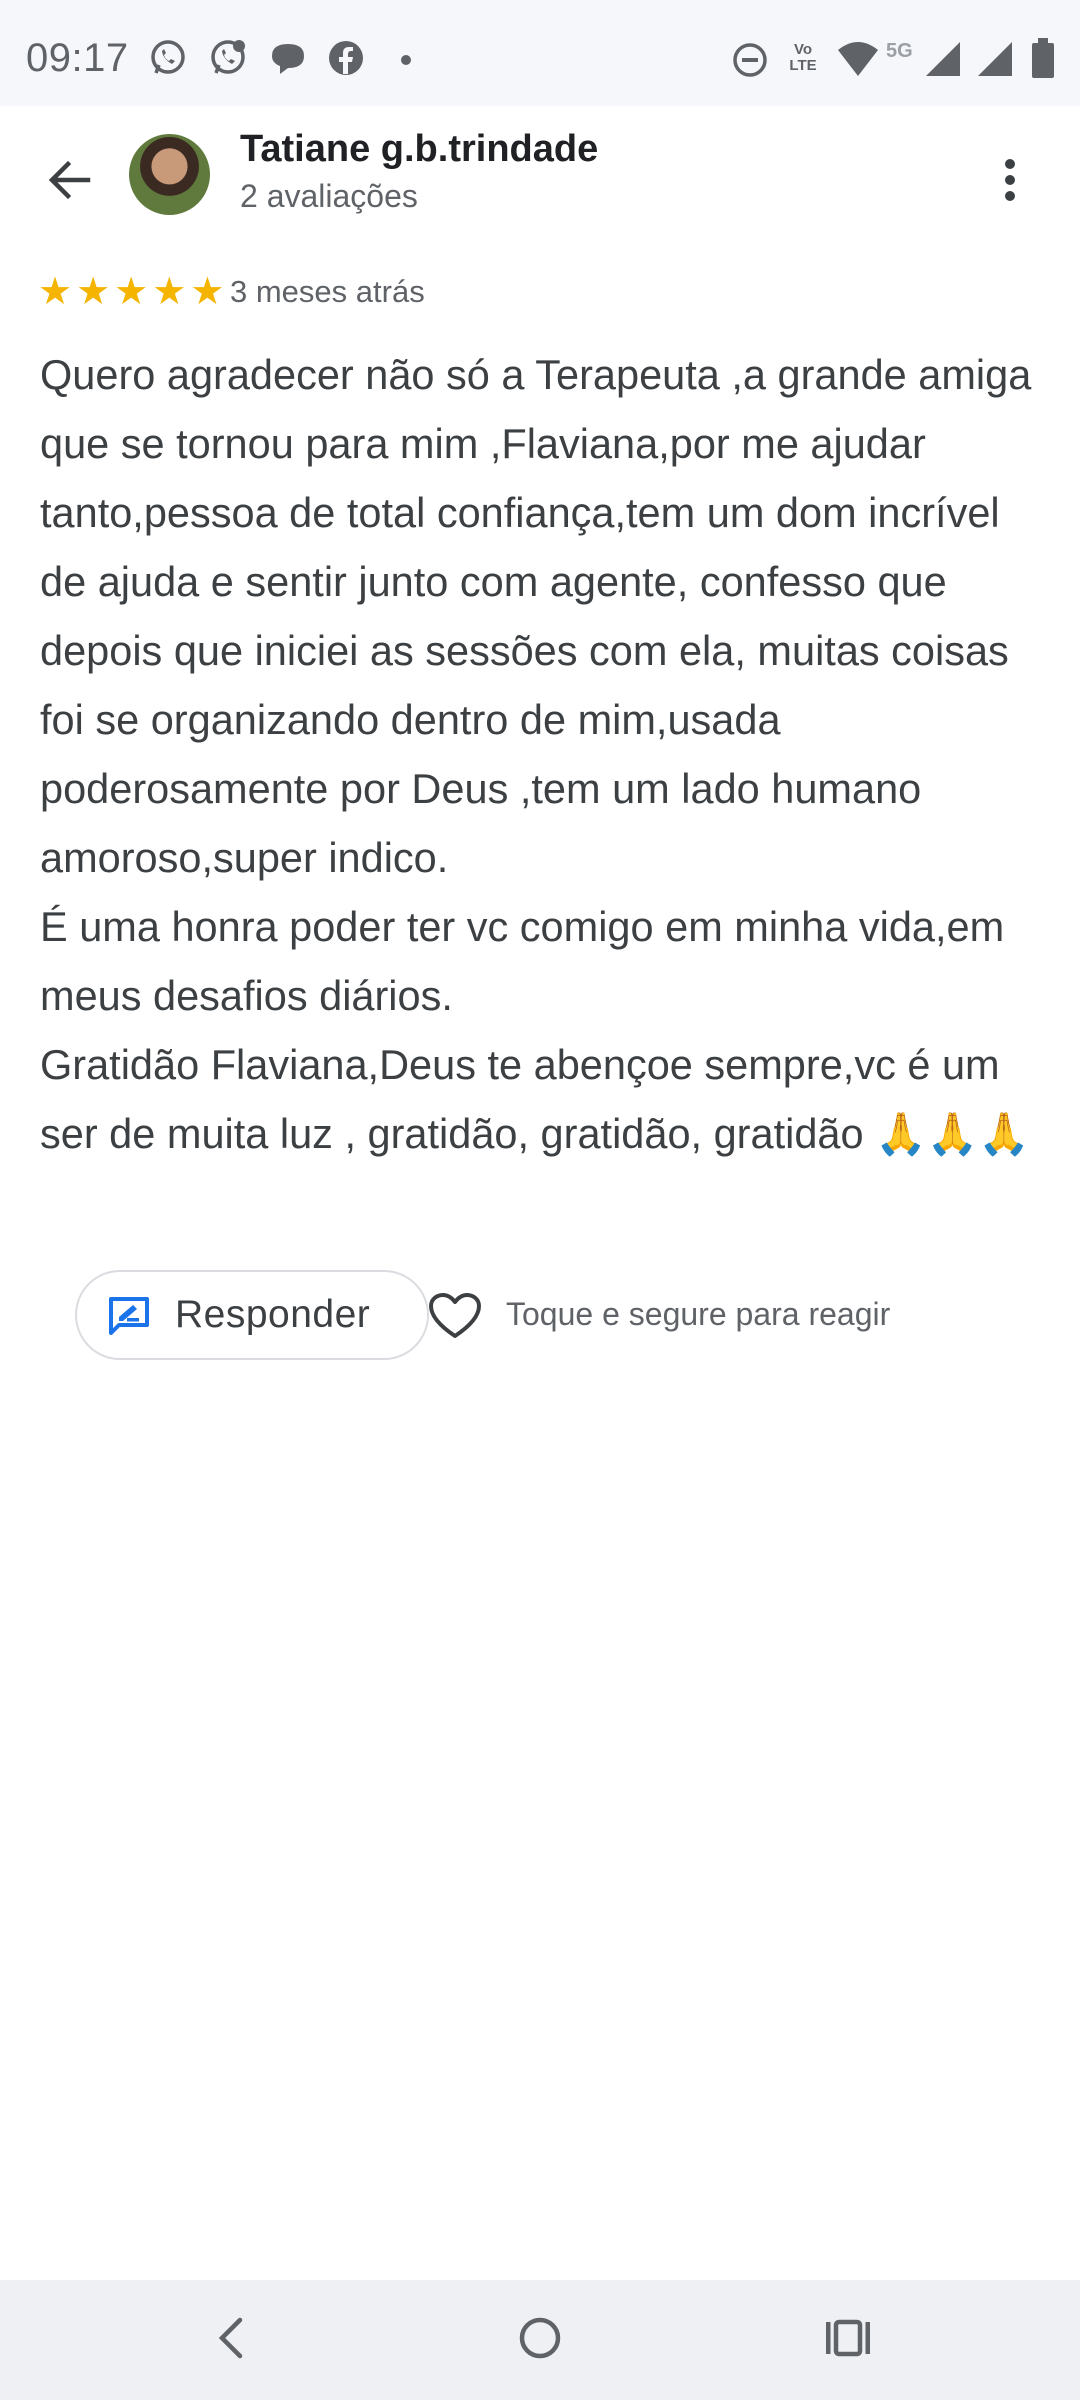 The width and height of the screenshot is (1080, 2400). I want to click on status-time: 09:17, so click(77, 58).